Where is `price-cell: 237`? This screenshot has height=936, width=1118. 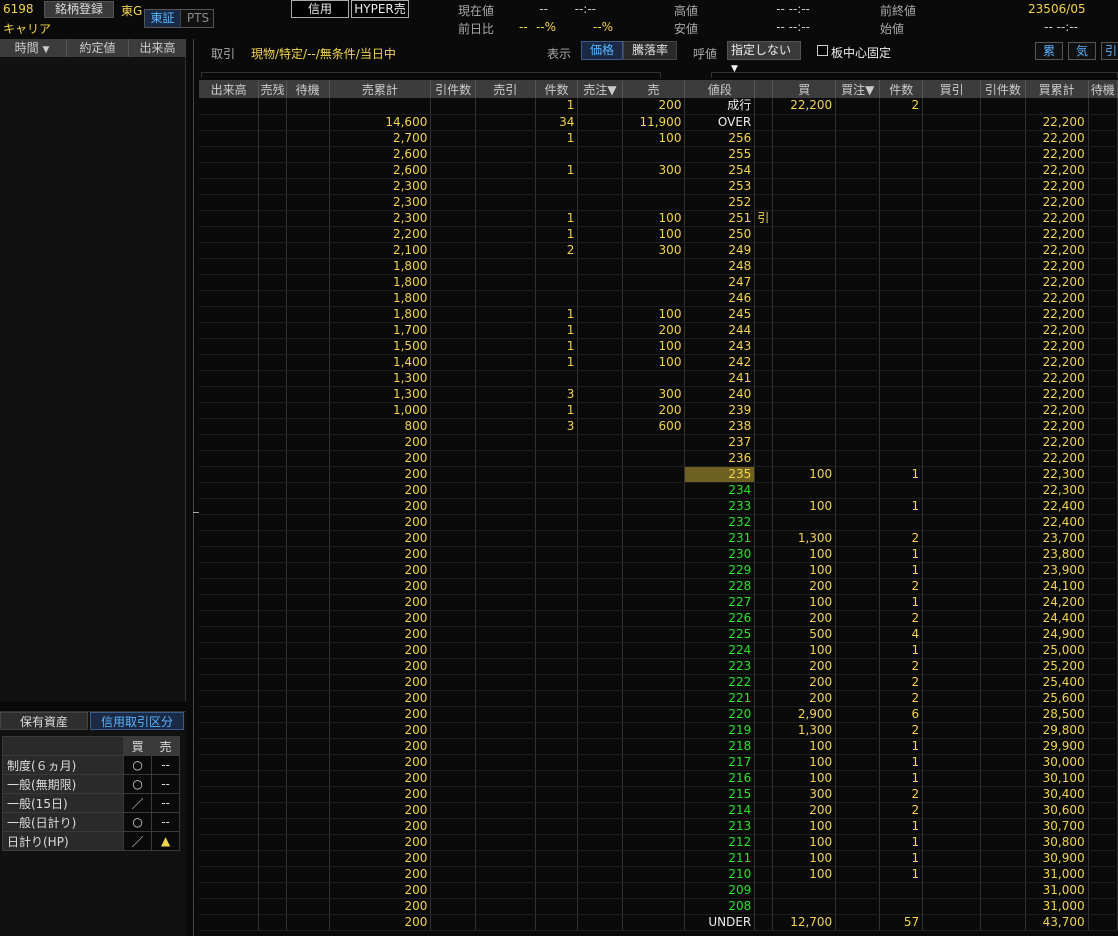
price-cell: 237 is located at coordinates (720, 442).